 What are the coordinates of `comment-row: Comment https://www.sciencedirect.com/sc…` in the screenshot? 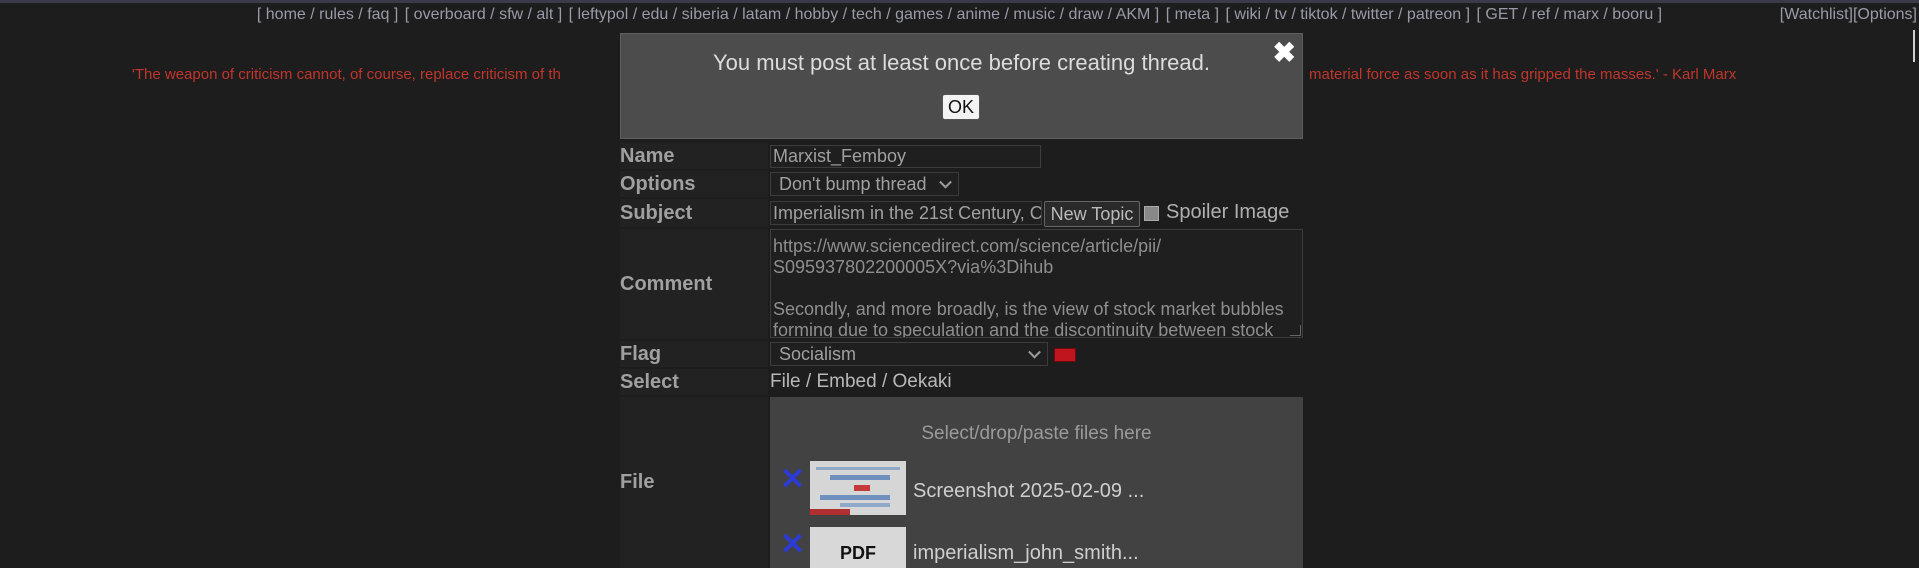 It's located at (961, 284).